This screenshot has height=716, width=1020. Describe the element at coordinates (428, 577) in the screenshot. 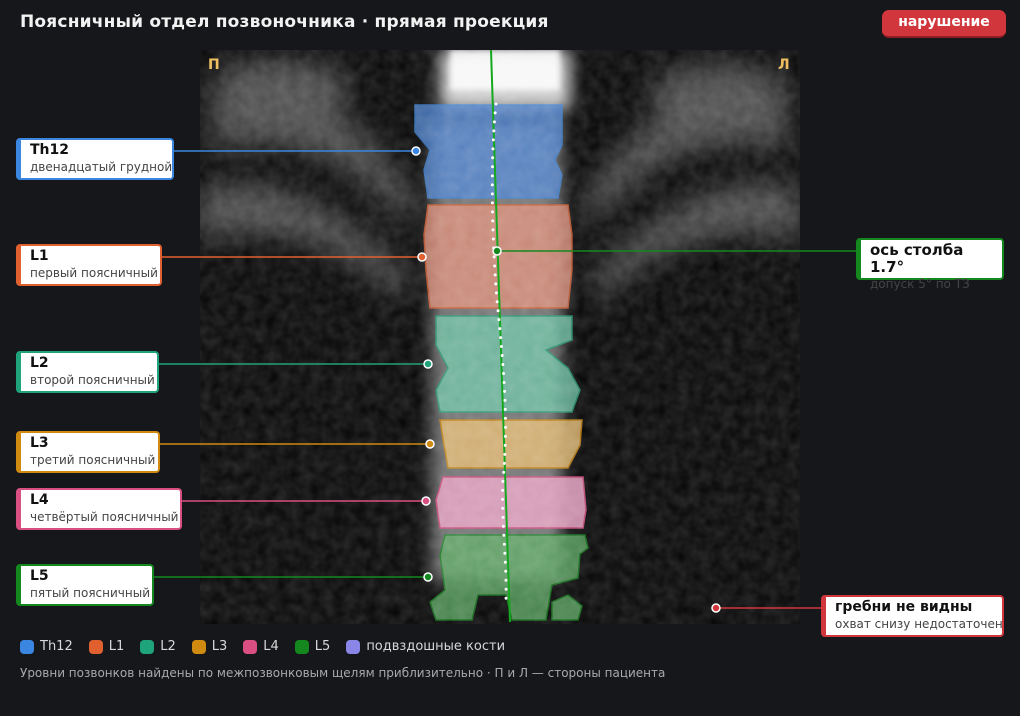

I see `marker-l5` at that location.